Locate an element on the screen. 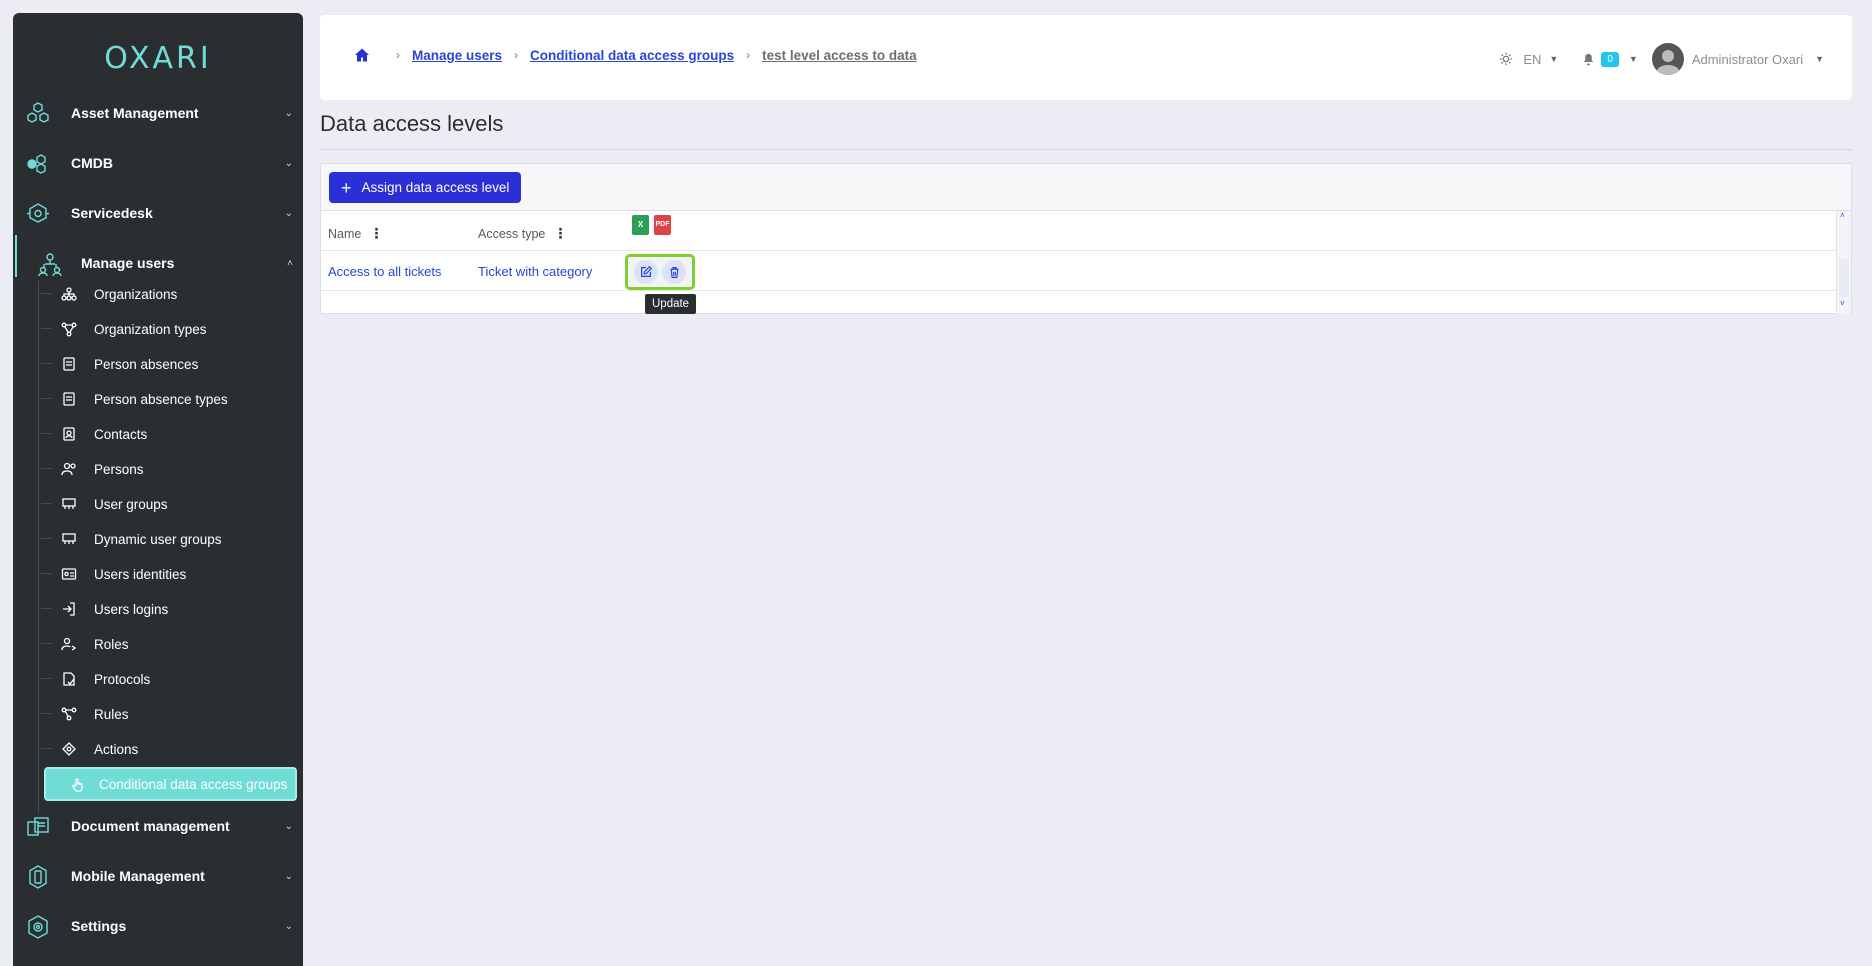 This screenshot has height=966, width=1872. users-tree-icon is located at coordinates (50, 265).